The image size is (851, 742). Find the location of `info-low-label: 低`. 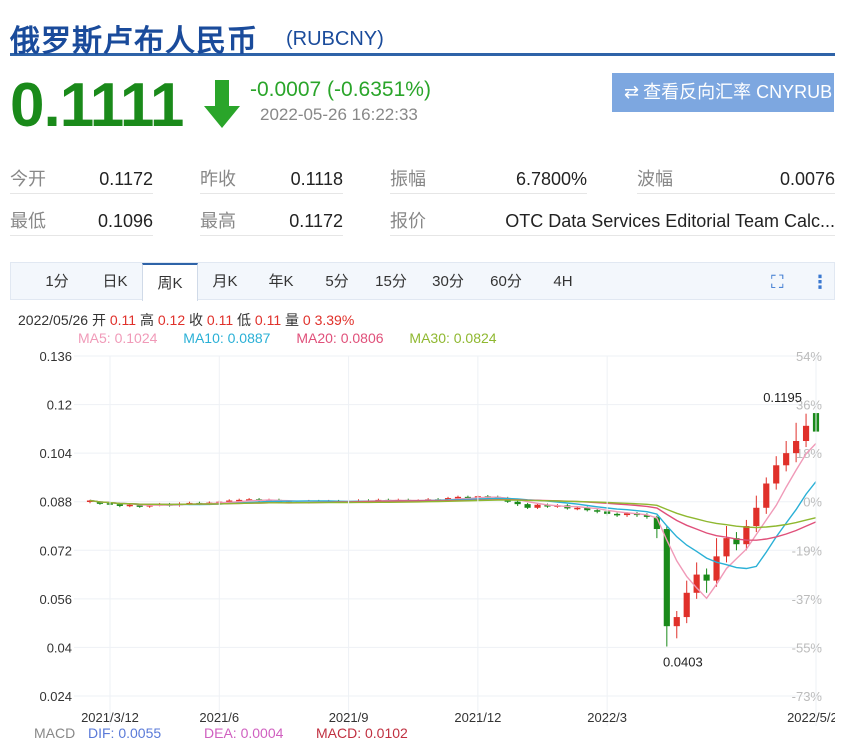

info-low-label: 低 is located at coordinates (244, 320).